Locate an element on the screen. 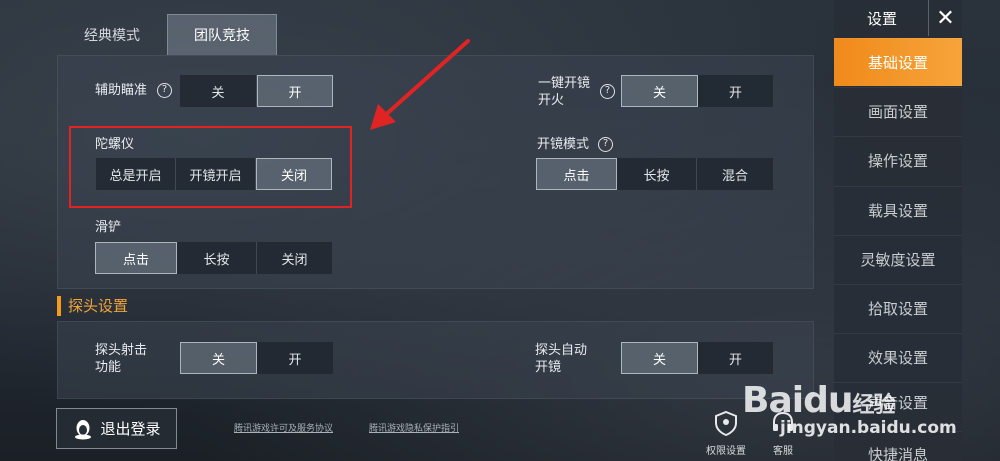  watermark-brand: Baidu is located at coordinates (797, 400).